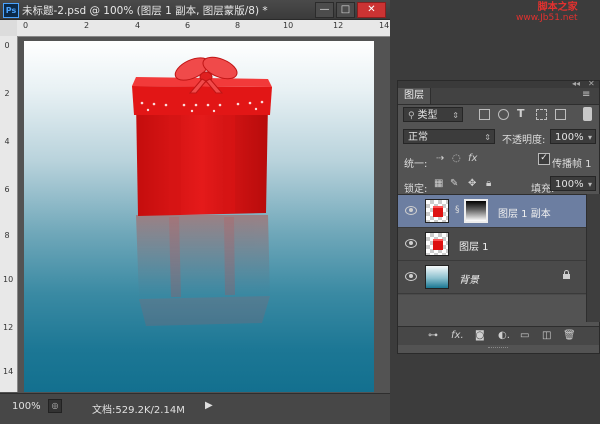 The image size is (600, 424). I want to click on lock-position-icon: ✥, so click(472, 183).